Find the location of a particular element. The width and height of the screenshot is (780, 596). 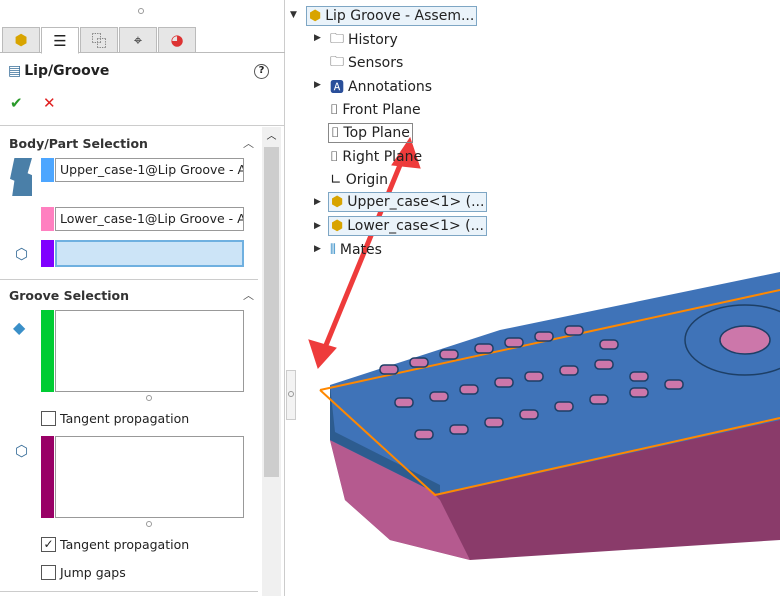

annotations-folder-icon: 🅰 is located at coordinates (337, 88).